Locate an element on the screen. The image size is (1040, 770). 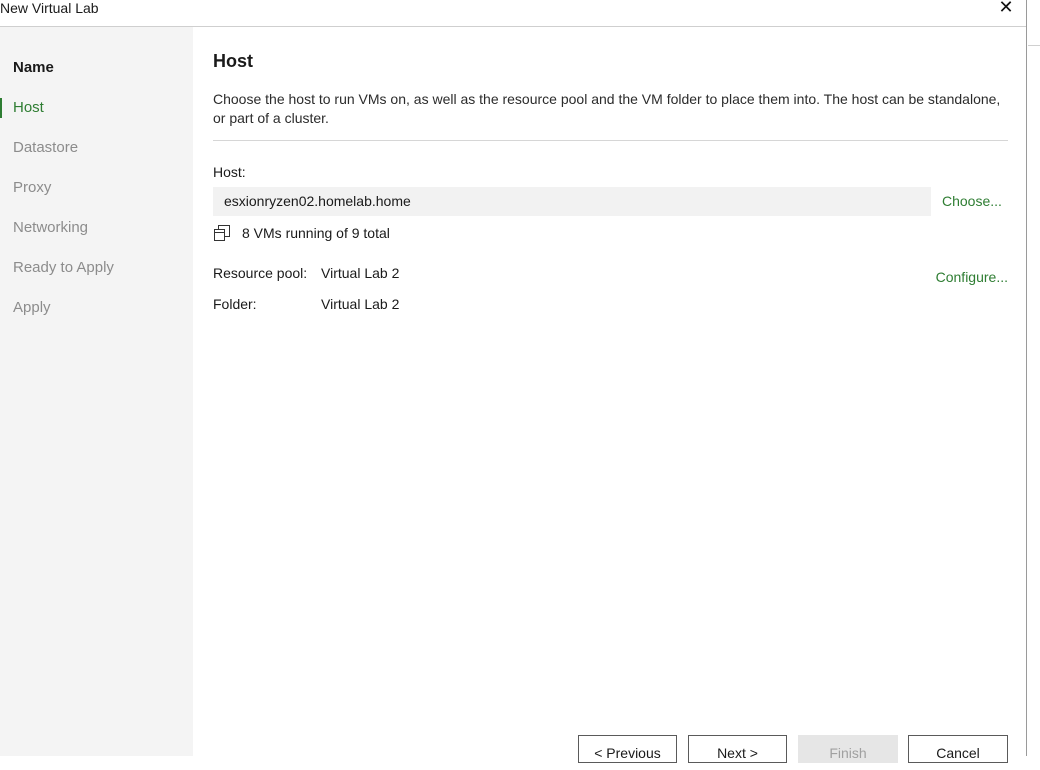
background-divider is located at coordinates (1034, 45).